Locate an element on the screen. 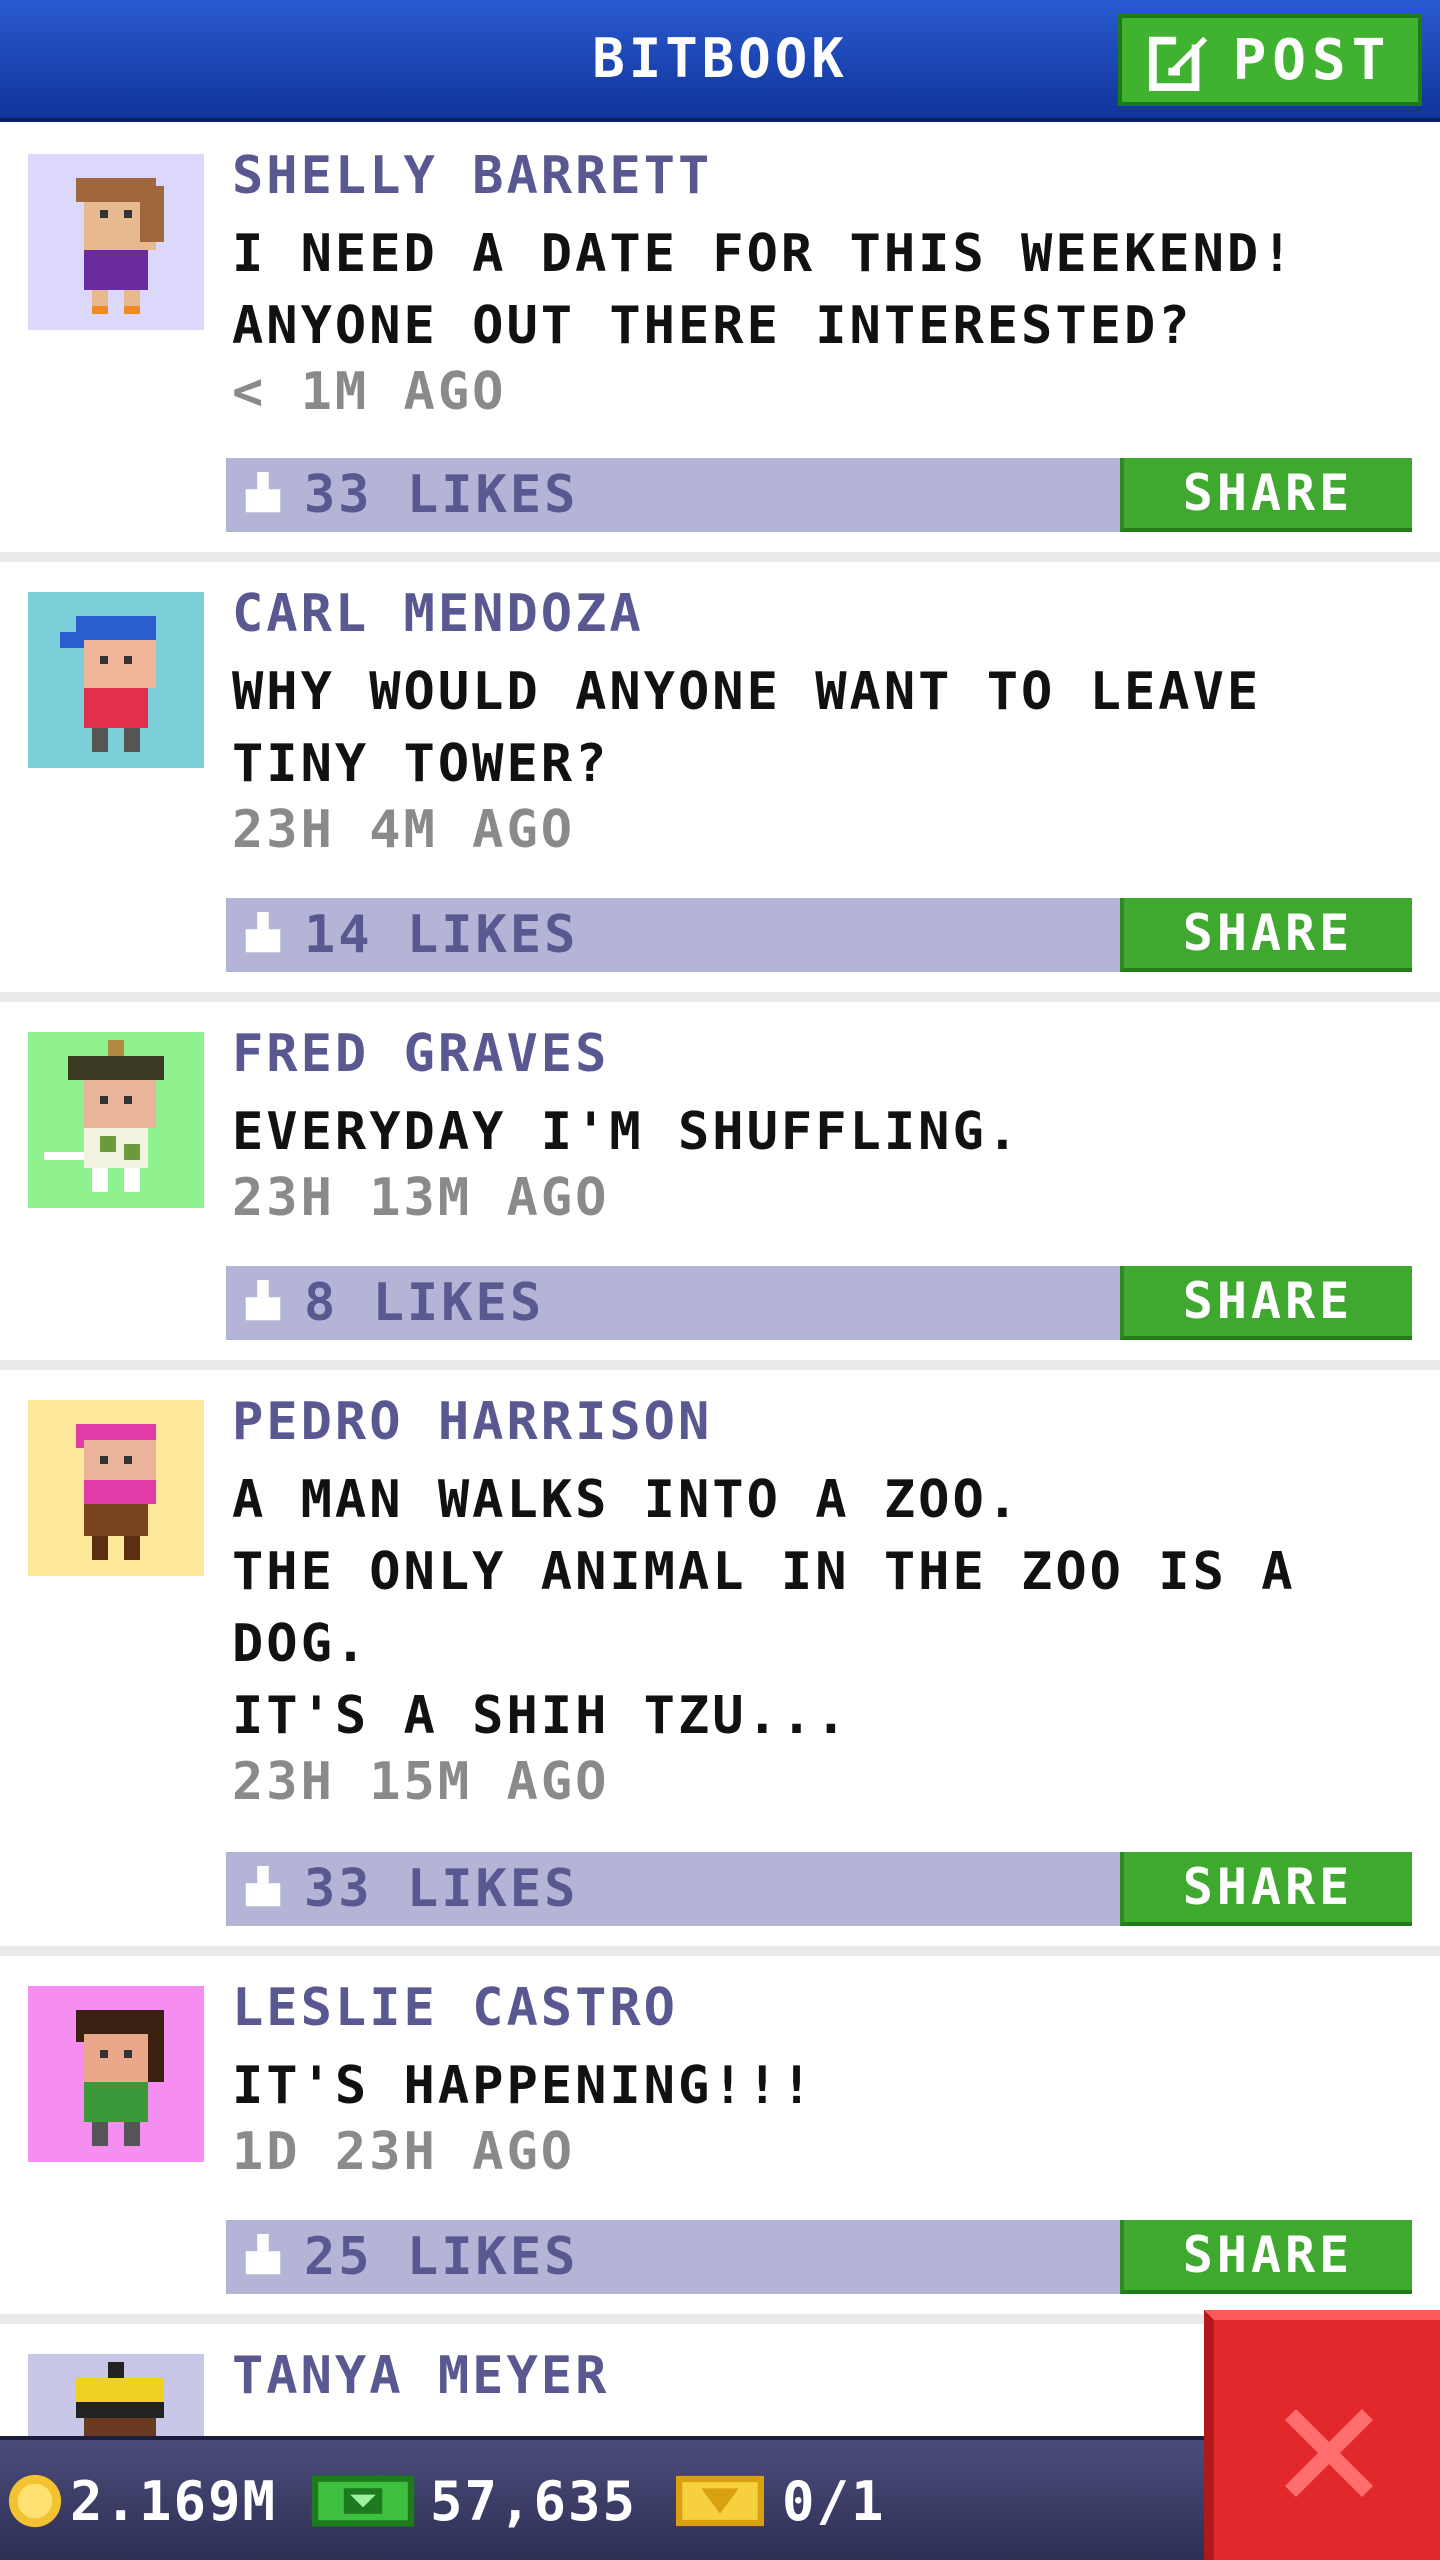  post-timestamp: 23H 15M AGO is located at coordinates (421, 1782).